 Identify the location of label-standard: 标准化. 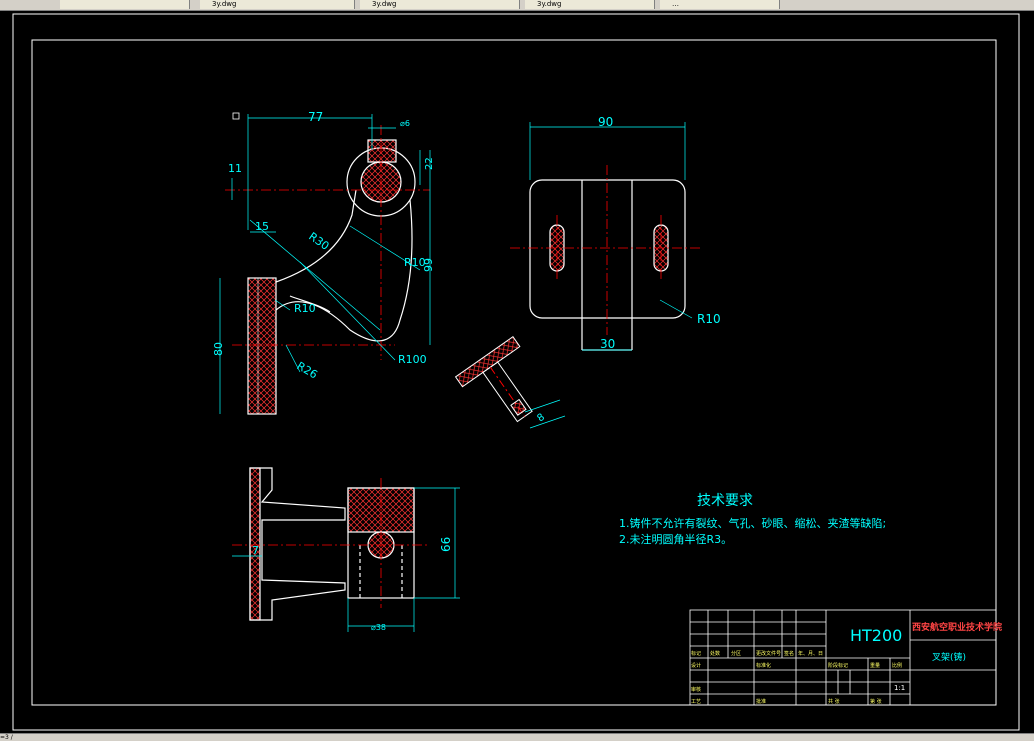
(763, 665).